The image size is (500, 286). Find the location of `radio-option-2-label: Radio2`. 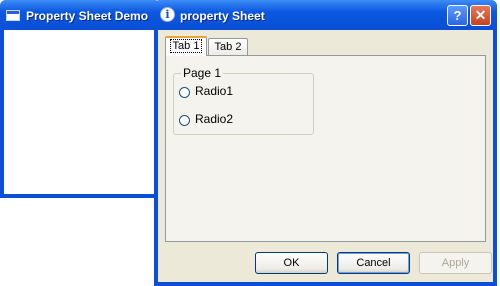

radio-option-2-label: Radio2 is located at coordinates (214, 119).